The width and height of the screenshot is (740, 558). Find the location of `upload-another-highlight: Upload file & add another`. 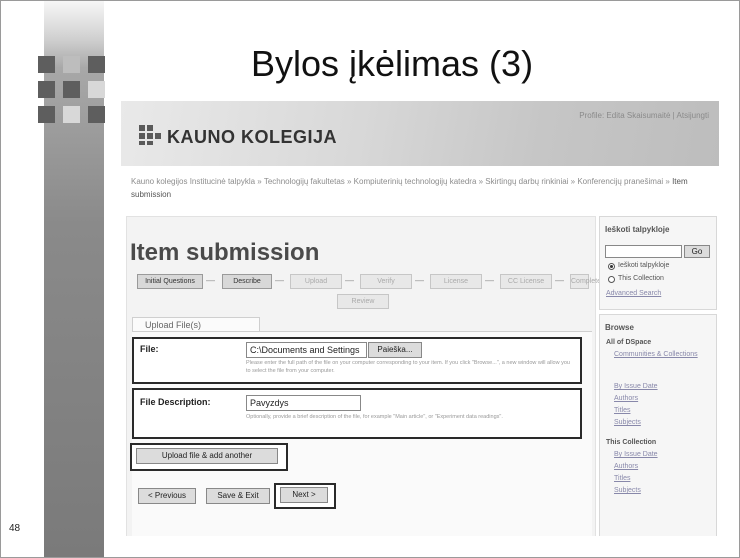

upload-another-highlight: Upload file & add another is located at coordinates (209, 457).